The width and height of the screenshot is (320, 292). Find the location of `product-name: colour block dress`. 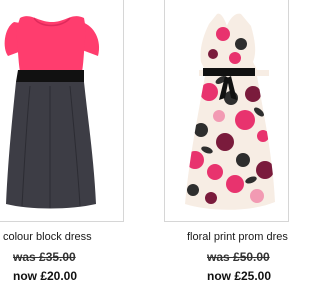

product-name: colour block dress is located at coordinates (47, 237).